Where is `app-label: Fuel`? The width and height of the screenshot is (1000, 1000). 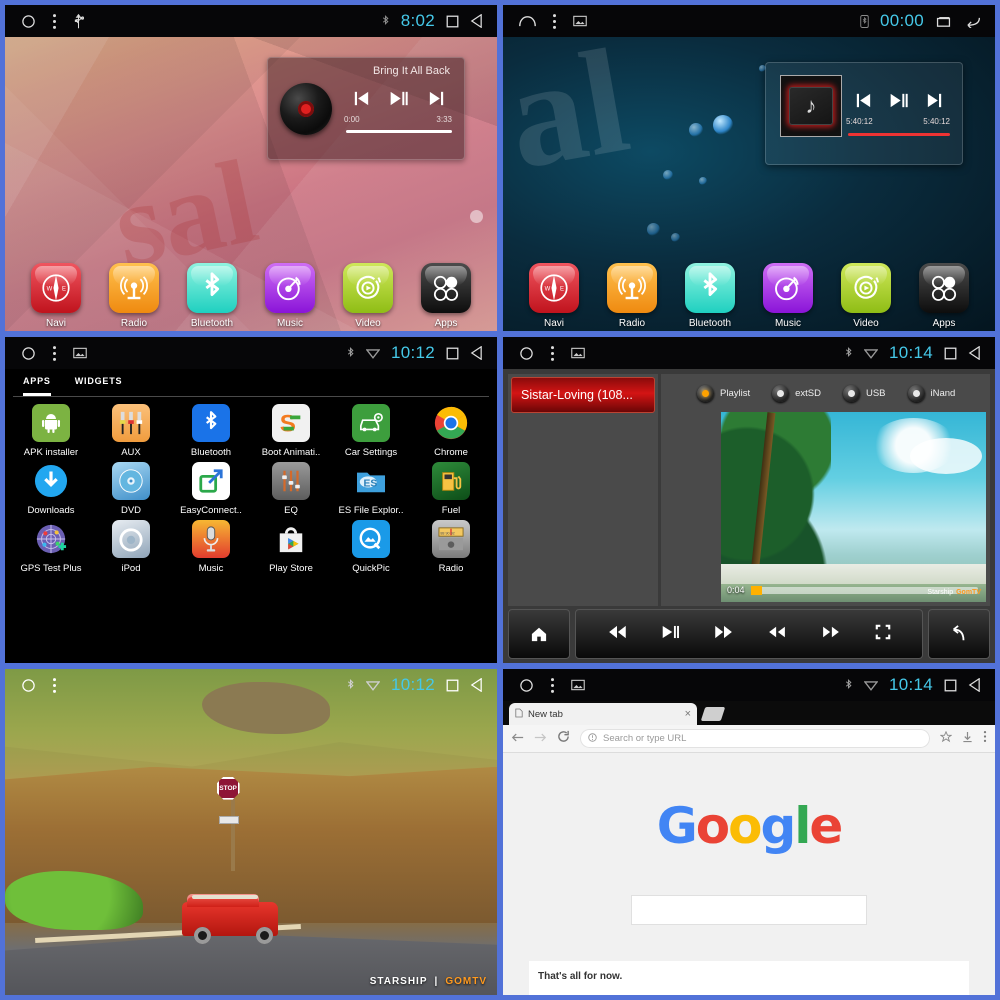
app-label: Fuel is located at coordinates (451, 510).